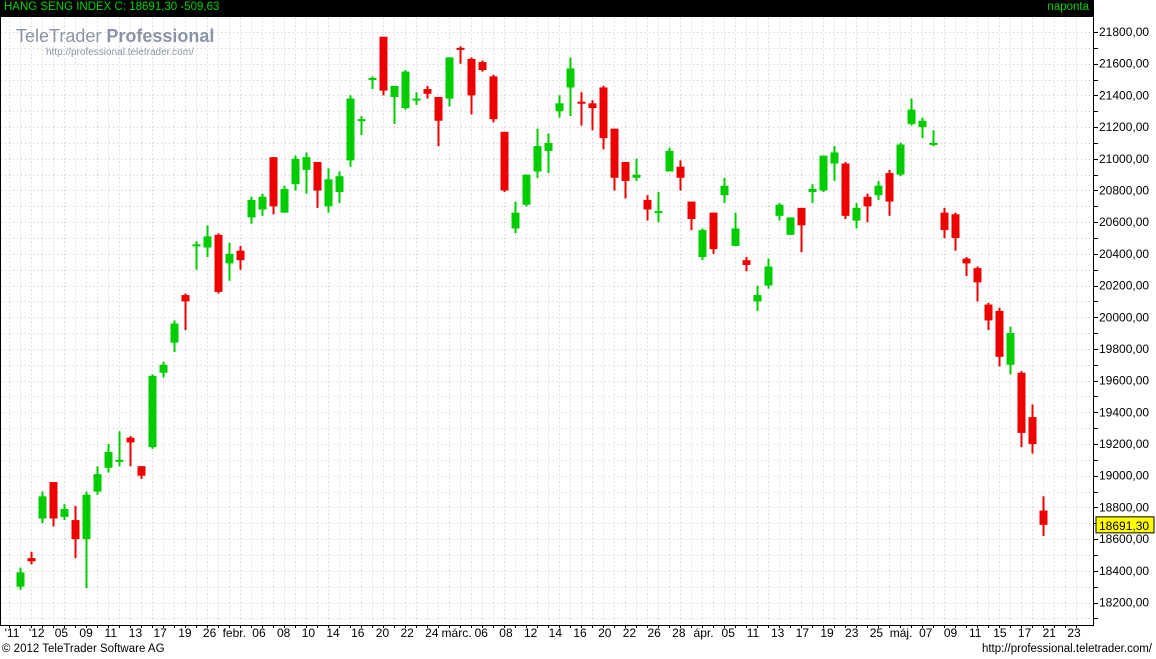 The width and height of the screenshot is (1156, 659). Describe the element at coordinates (1124, 539) in the screenshot. I see `y-tick-label: 18600,00` at that location.